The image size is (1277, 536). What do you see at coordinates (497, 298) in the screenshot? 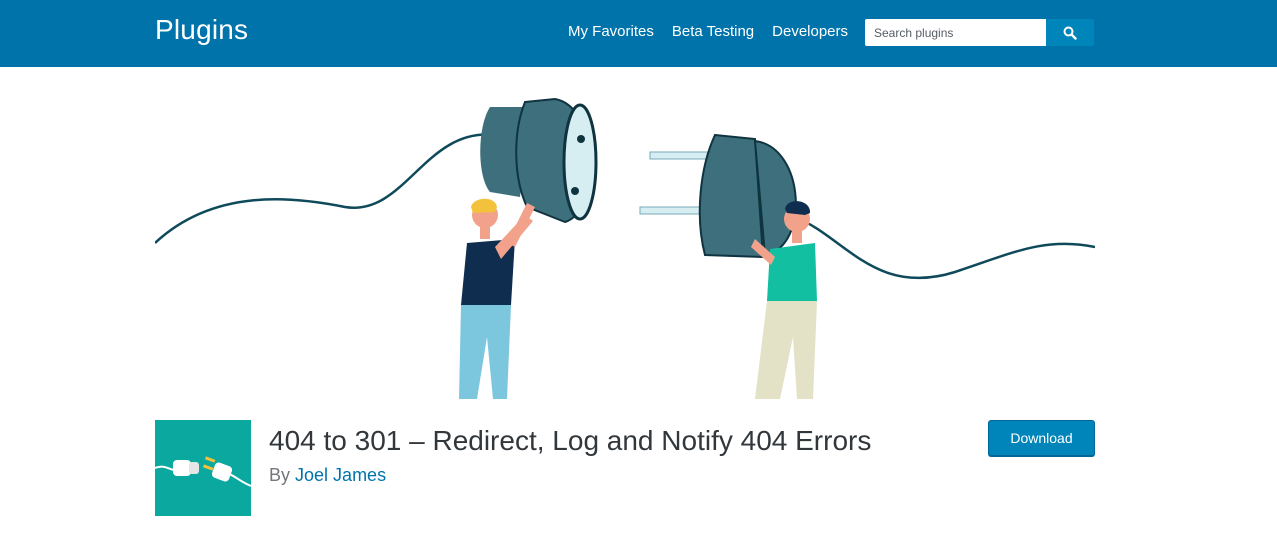
I see `person-left` at bounding box center [497, 298].